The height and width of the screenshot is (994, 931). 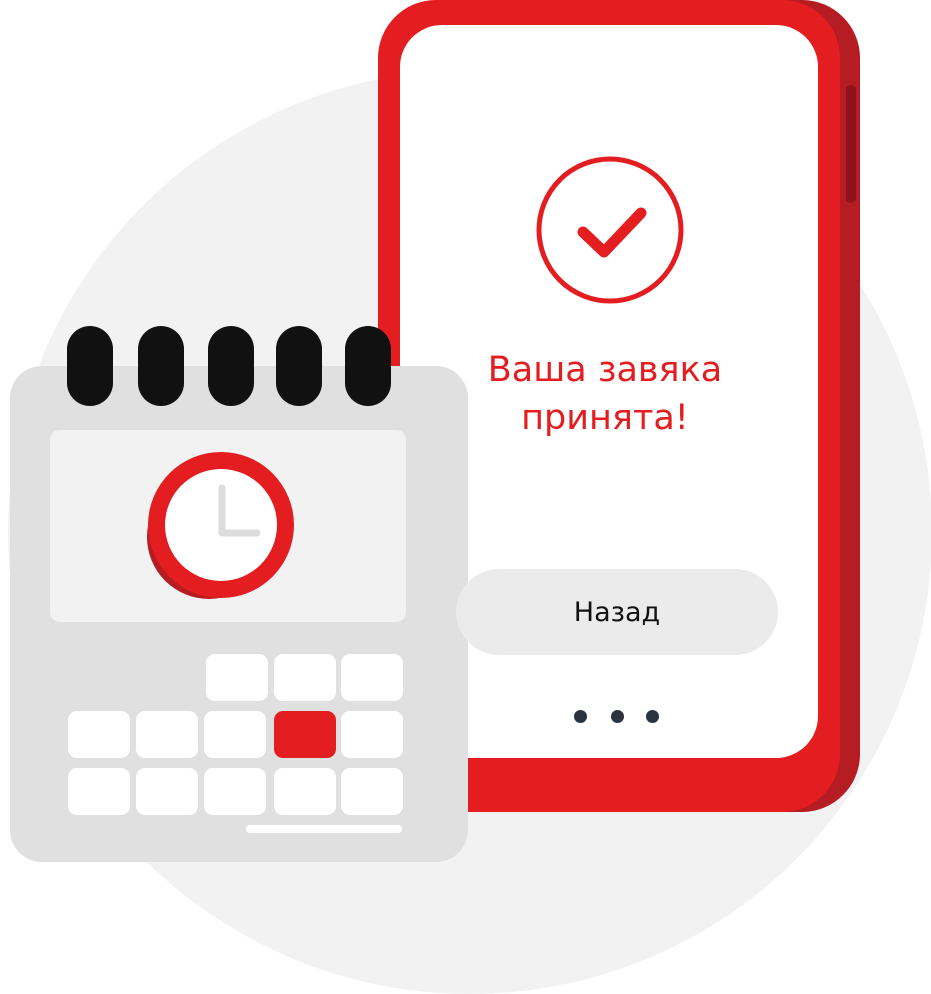 What do you see at coordinates (605, 370) in the screenshot?
I see `success-message-line-1: Ваша завяка` at bounding box center [605, 370].